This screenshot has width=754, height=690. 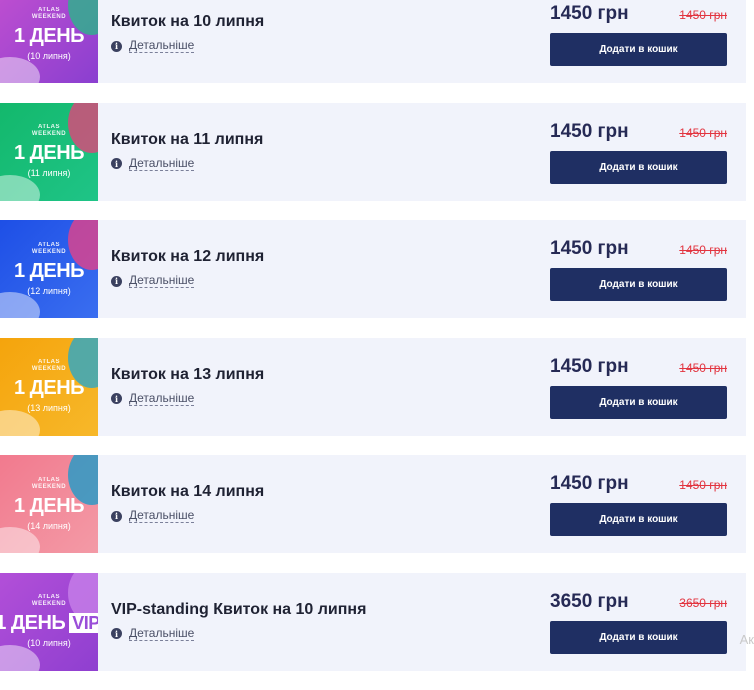 What do you see at coordinates (746, 639) in the screenshot?
I see `cut-off-text: Ак` at bounding box center [746, 639].